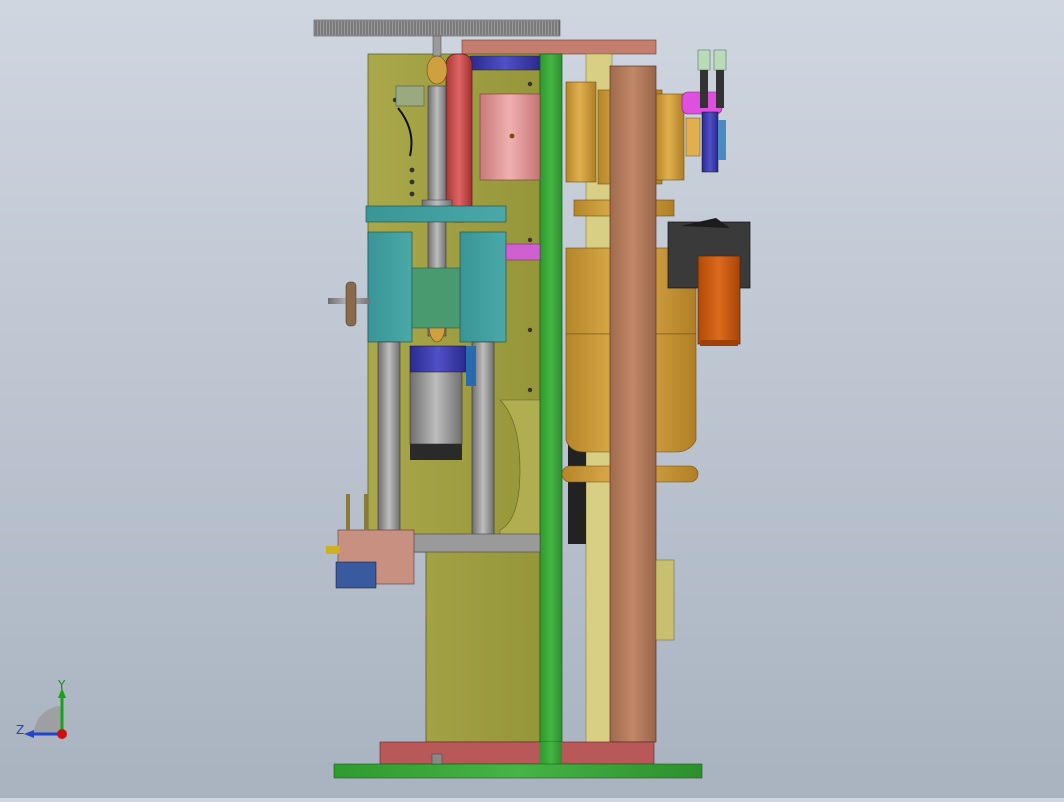 The width and height of the screenshot is (1064, 802). I want to click on left-handwheel, so click(349, 304).